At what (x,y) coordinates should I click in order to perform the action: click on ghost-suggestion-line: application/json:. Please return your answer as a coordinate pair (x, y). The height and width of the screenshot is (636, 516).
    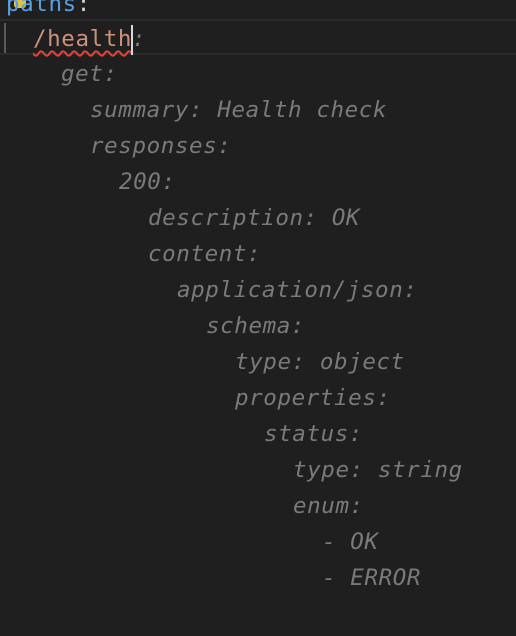
    Looking at the image, I should click on (297, 290).